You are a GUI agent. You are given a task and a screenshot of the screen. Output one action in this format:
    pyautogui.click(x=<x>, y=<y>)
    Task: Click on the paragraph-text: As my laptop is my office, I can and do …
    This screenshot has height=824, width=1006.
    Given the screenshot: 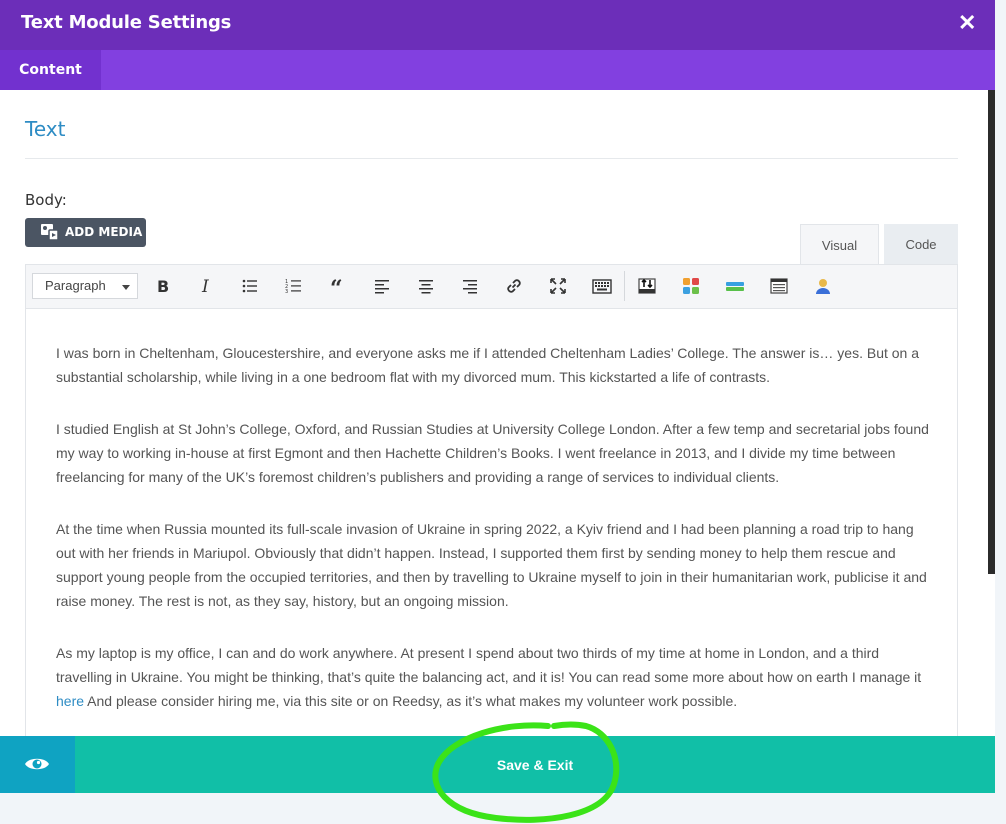 What is the action you would take?
    pyautogui.click(x=489, y=665)
    